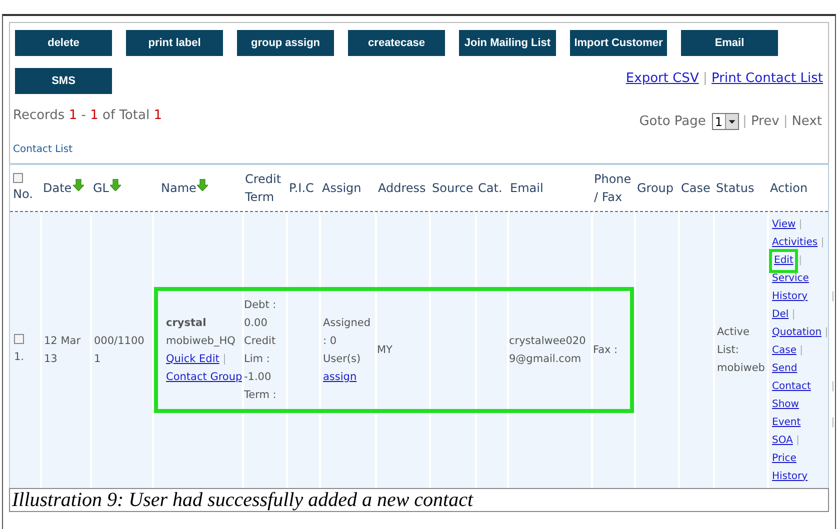  I want to click on action-link: Price History, so click(800, 468).